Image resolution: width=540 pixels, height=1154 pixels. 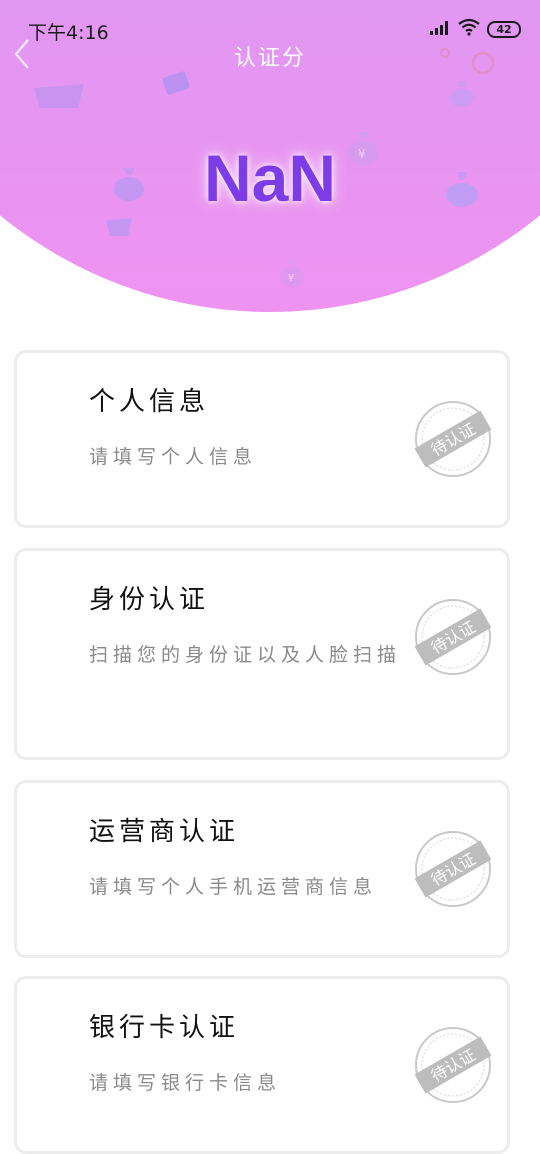 What do you see at coordinates (173, 457) in the screenshot?
I see `card-description: 请填写个人信息` at bounding box center [173, 457].